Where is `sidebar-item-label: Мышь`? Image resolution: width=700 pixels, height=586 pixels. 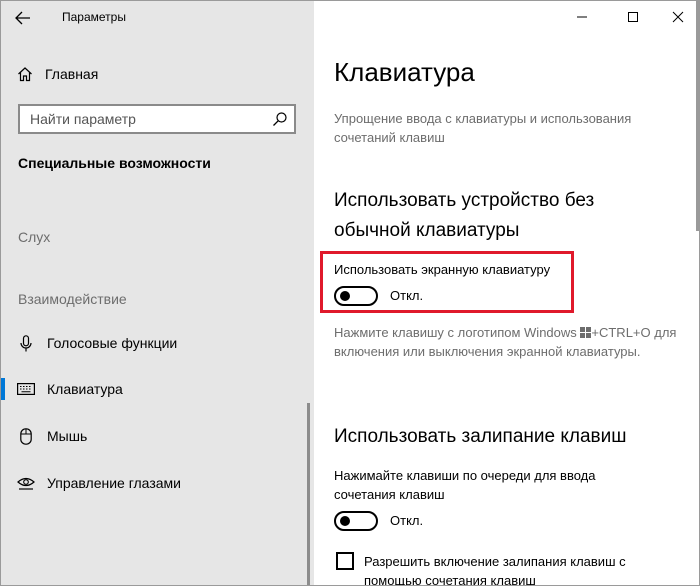 sidebar-item-label: Мышь is located at coordinates (67, 436).